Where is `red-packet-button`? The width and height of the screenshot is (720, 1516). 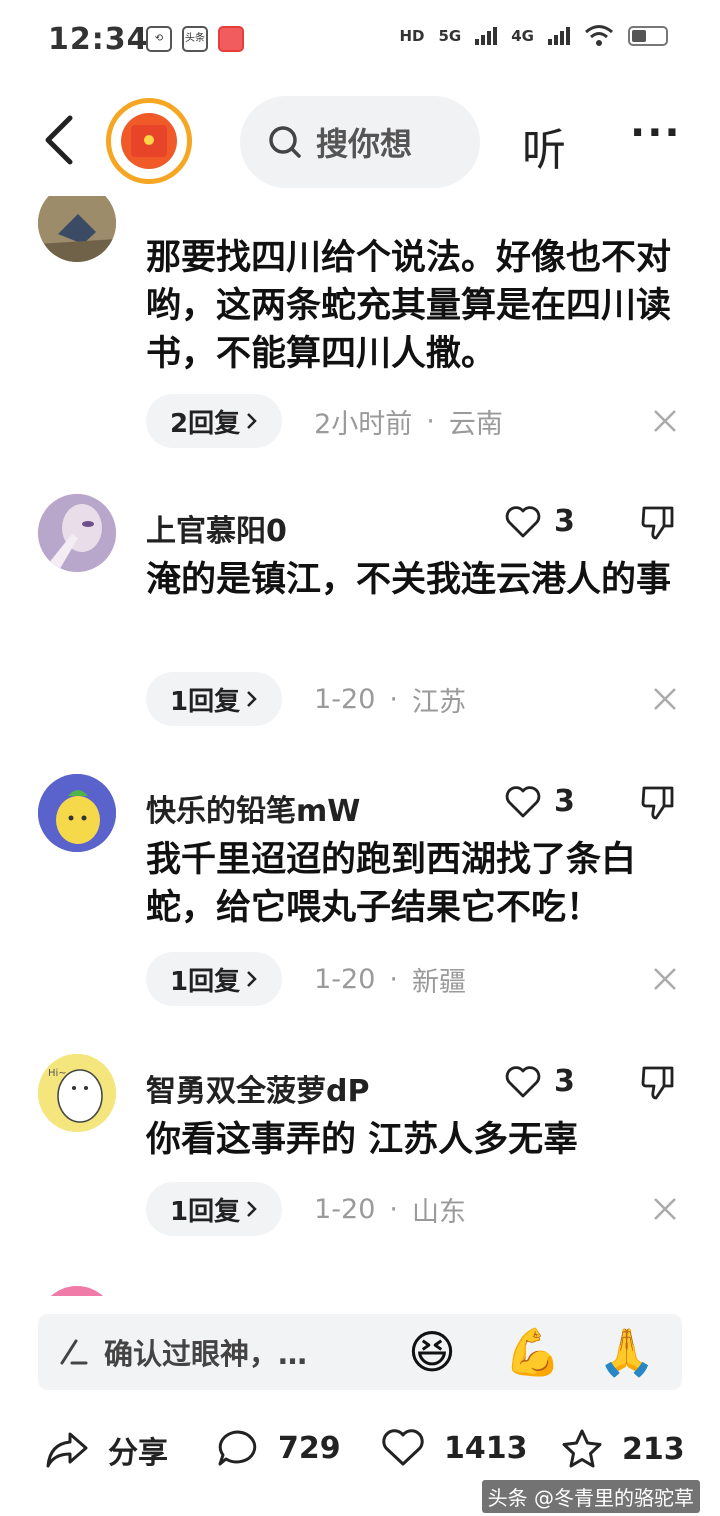 red-packet-button is located at coordinates (149, 141).